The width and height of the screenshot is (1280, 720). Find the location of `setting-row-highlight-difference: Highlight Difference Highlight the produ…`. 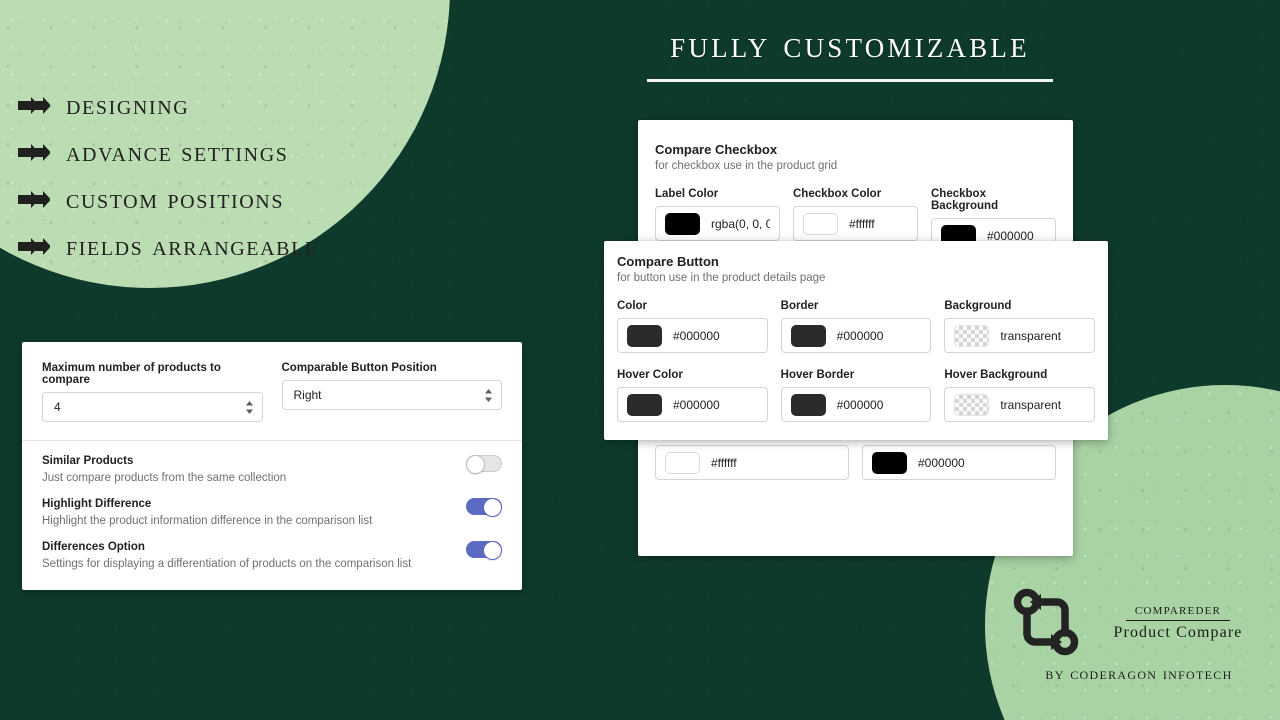

setting-row-highlight-difference: Highlight Difference Highlight the produ… is located at coordinates (272, 512).